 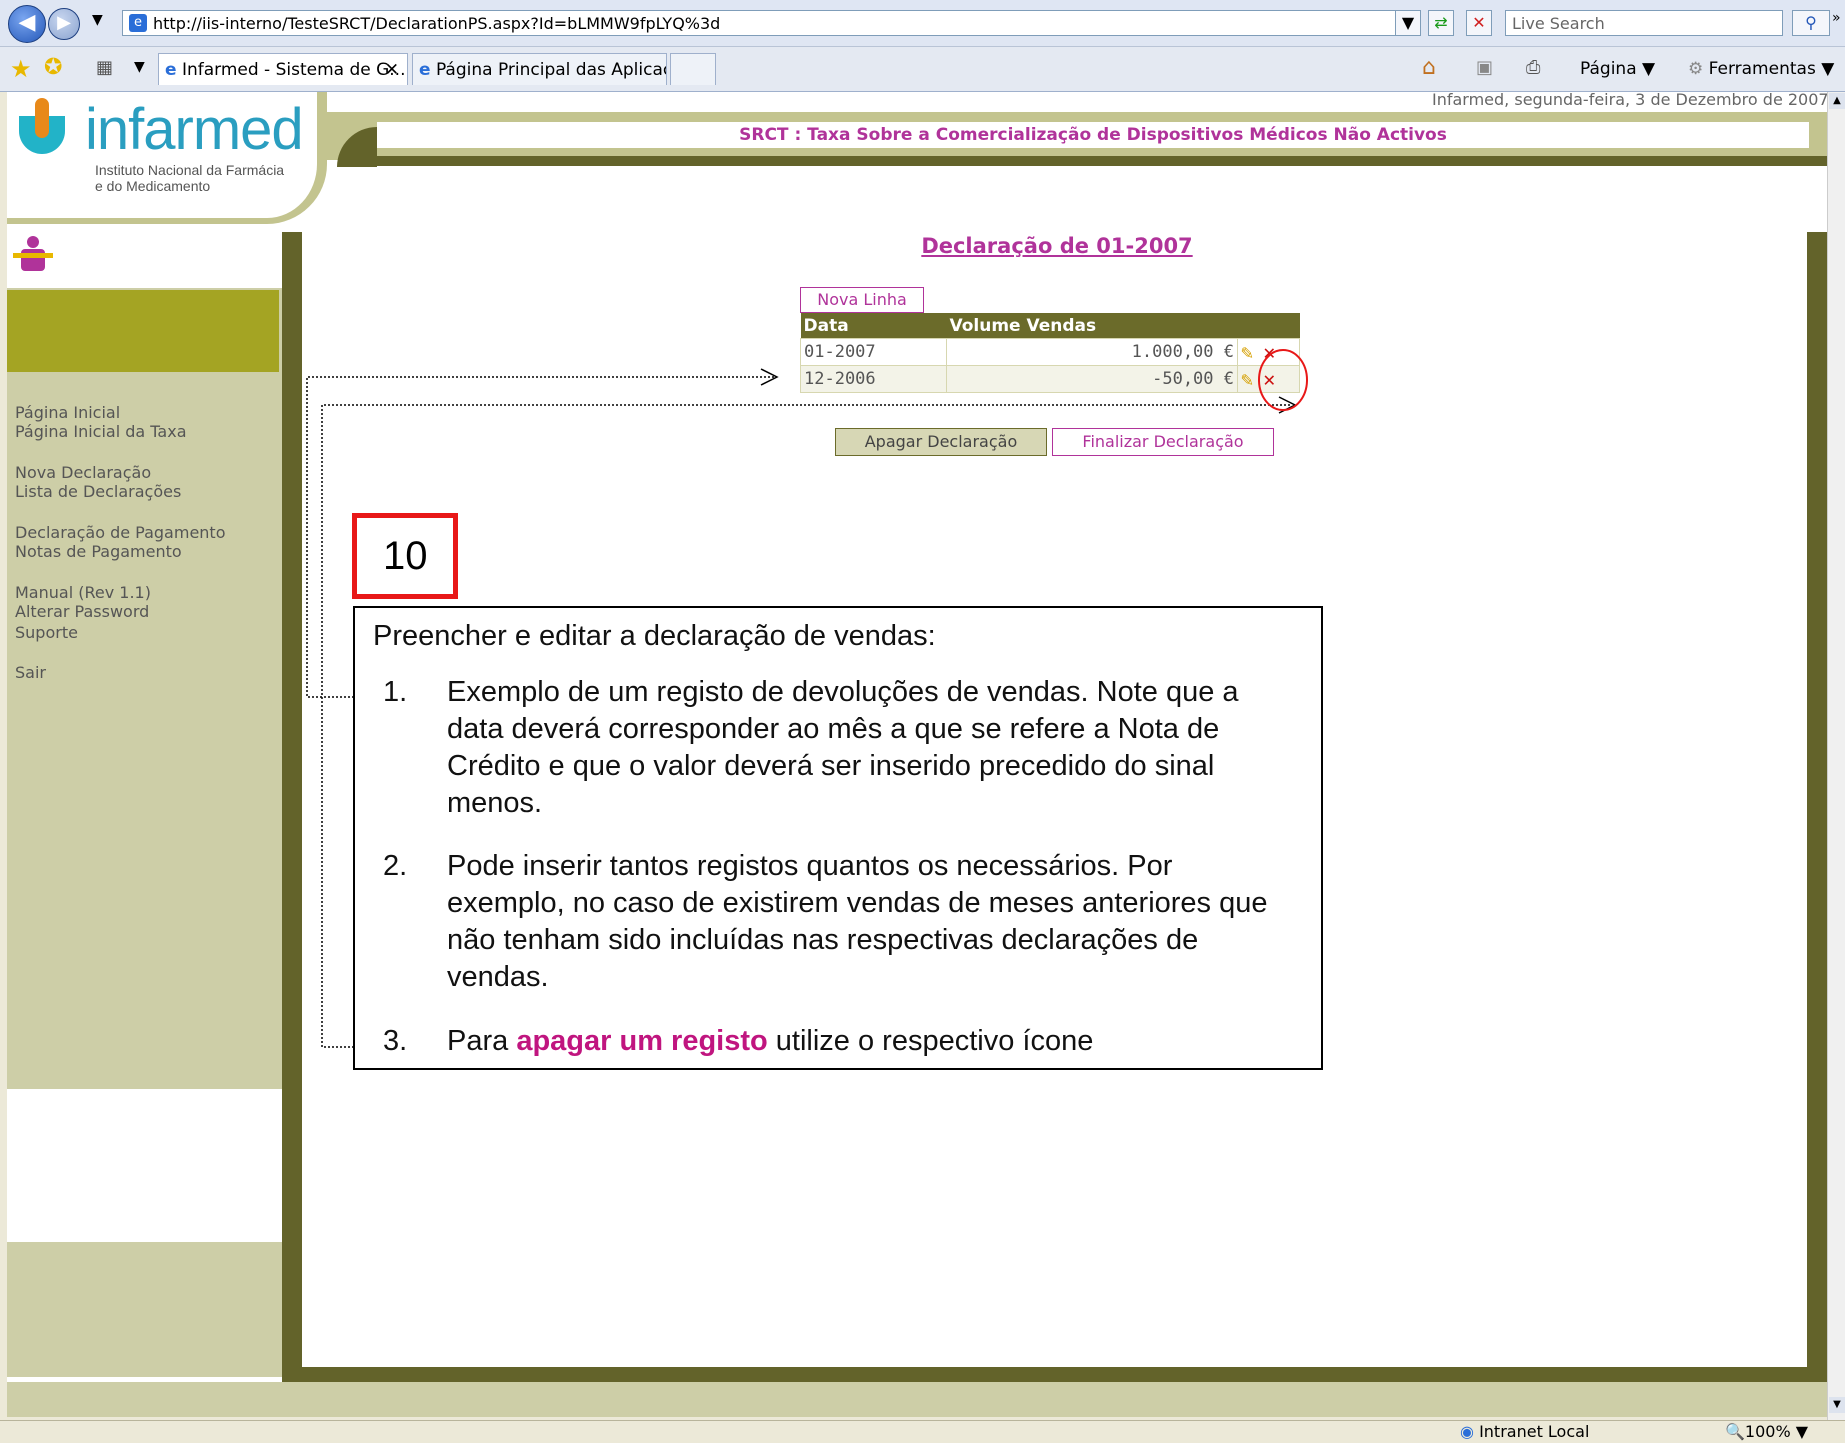 I want to click on scroll-up-icon: ▲, so click(x=1837, y=101).